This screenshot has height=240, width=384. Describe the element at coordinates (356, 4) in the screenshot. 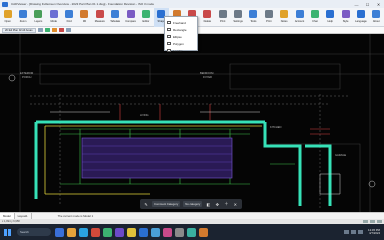

I see `minimize-button: —` at that location.